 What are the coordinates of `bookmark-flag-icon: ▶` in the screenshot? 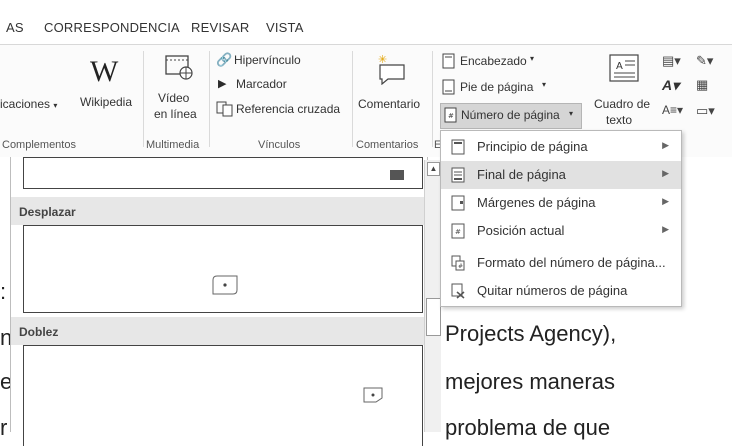 It's located at (222, 84).